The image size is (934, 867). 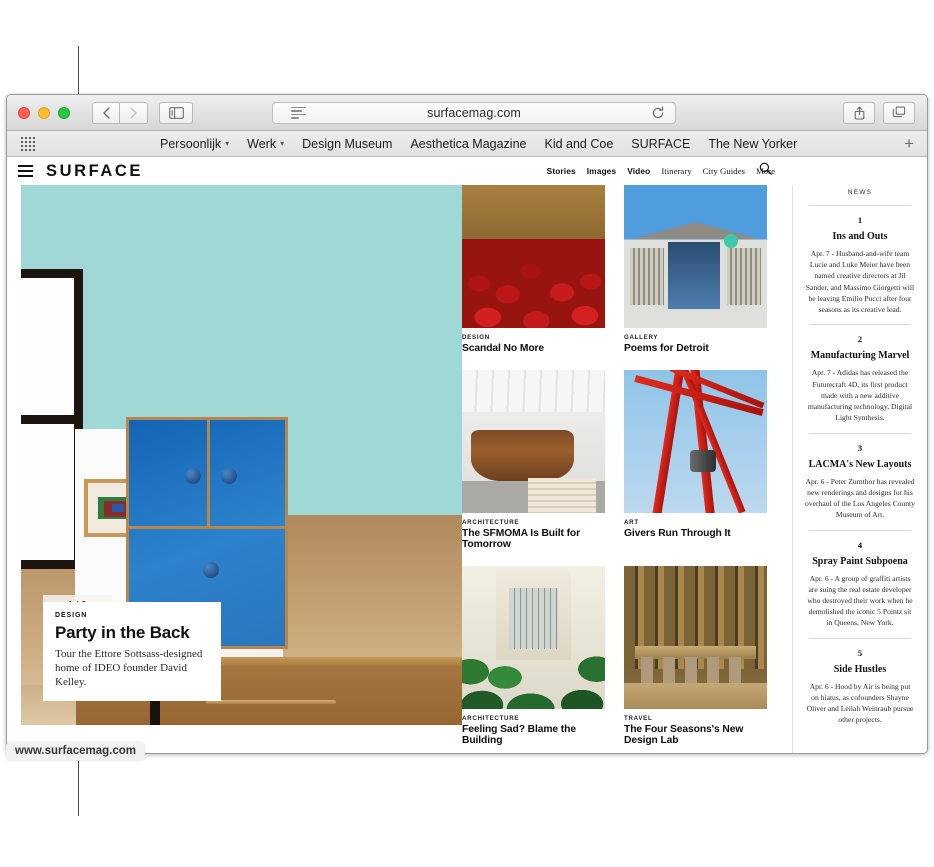 What do you see at coordinates (191, 143) in the screenshot?
I see `favorite-label: Persoonlijk` at bounding box center [191, 143].